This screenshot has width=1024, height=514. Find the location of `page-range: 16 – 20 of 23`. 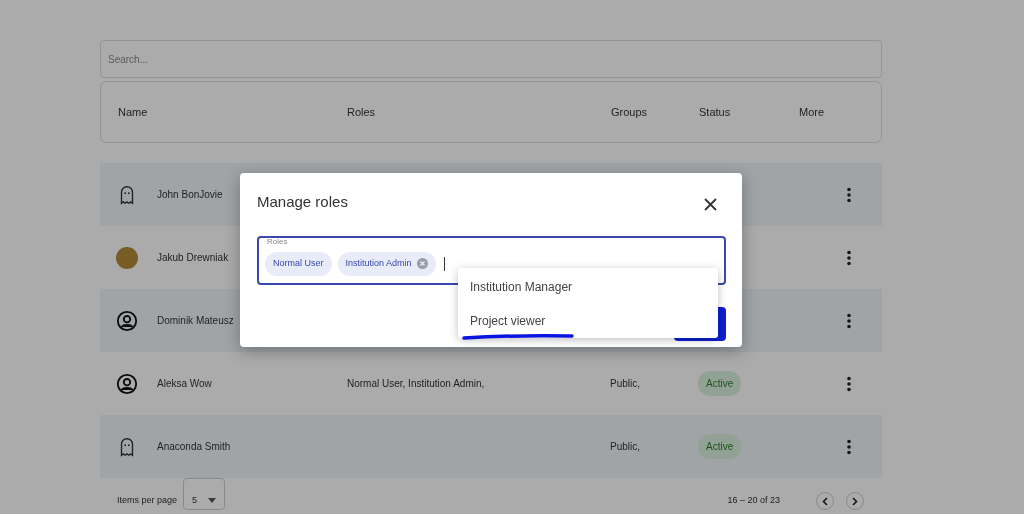

page-range: 16 – 20 of 23 is located at coordinates (753, 501).